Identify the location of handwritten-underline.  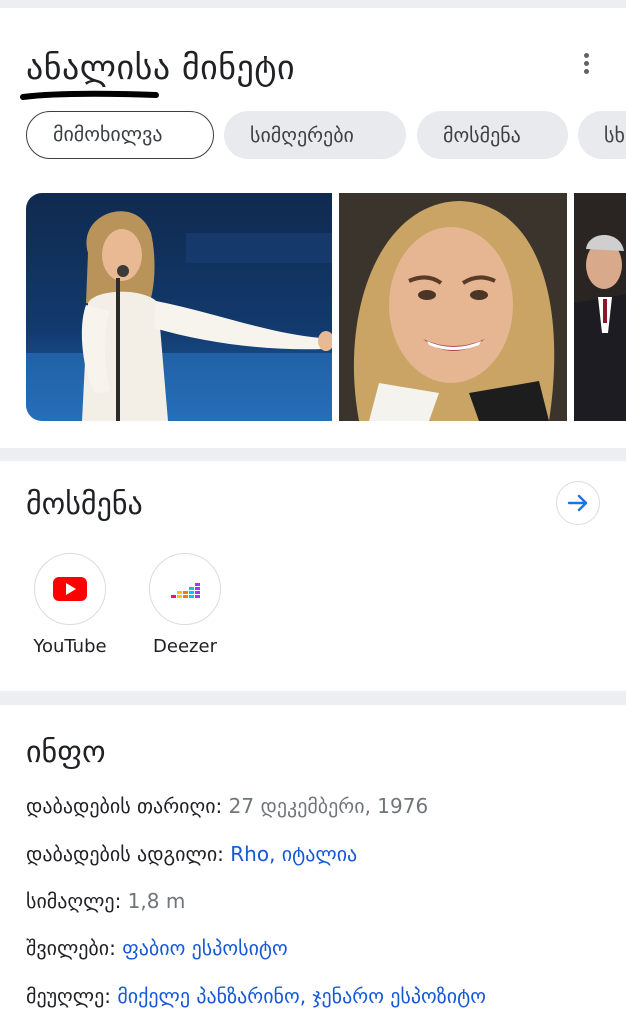
(89, 95).